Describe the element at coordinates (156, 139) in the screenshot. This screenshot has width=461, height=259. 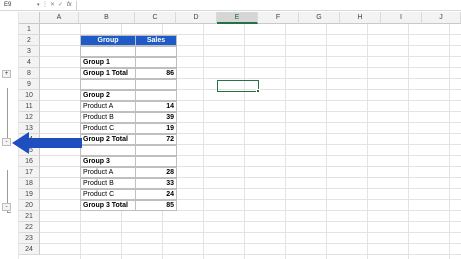
I see `table-cell-value: 72` at that location.